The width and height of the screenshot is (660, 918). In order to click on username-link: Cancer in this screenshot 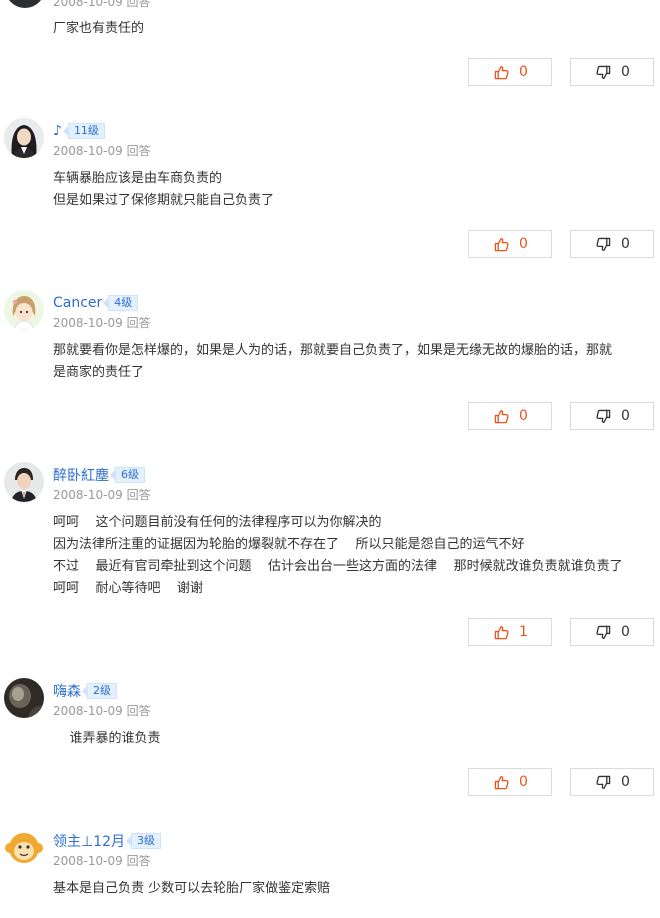, I will do `click(77, 303)`.